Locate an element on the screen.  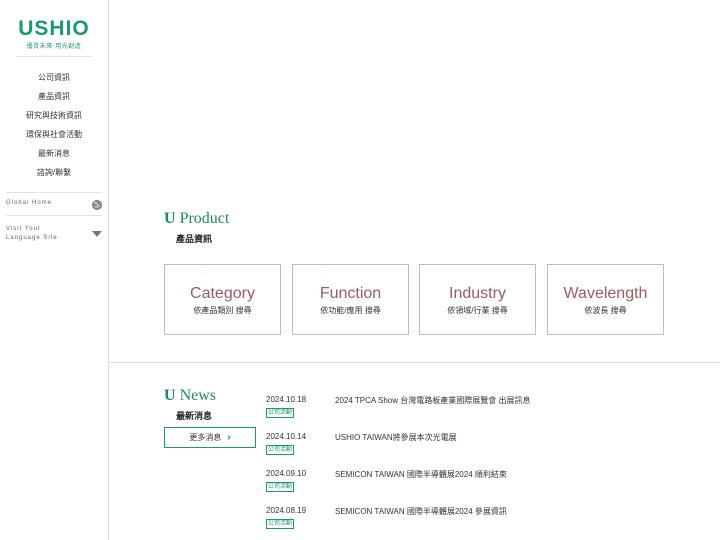
category-card: Category 依產品類別 搜尋 is located at coordinates (222, 299).